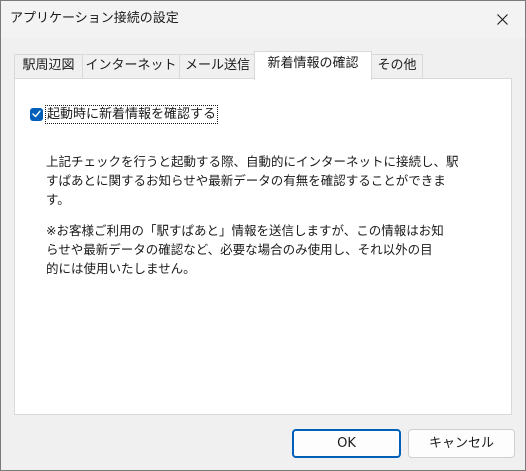  I want to click on window-title: アプリケーション接続の設定, so click(94, 18).